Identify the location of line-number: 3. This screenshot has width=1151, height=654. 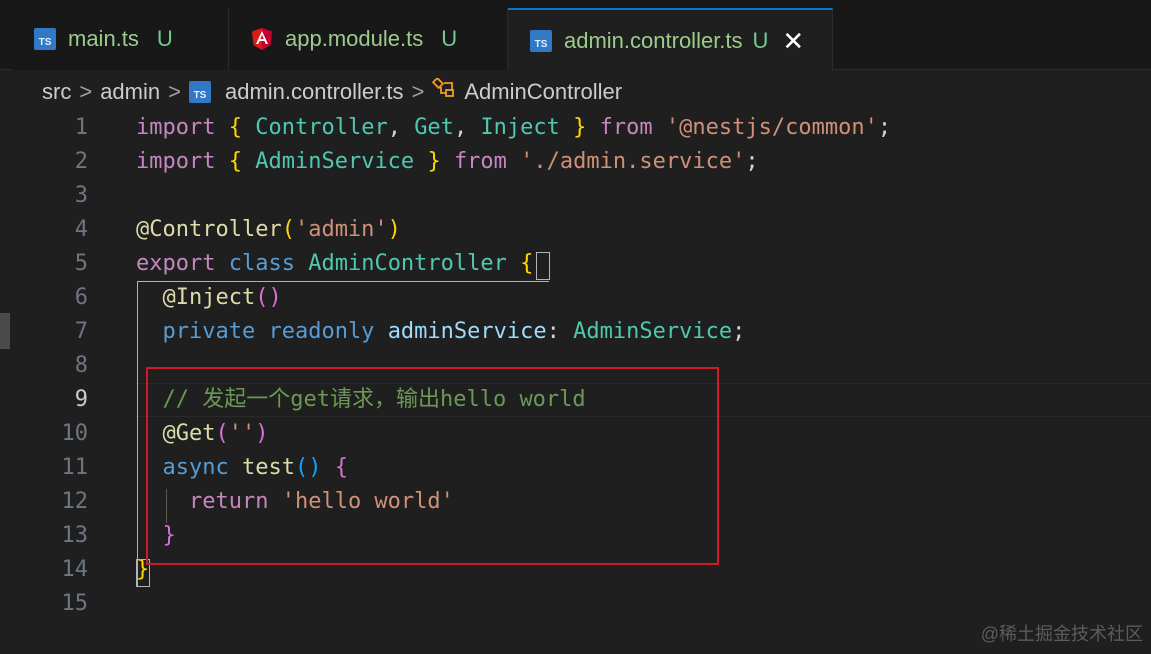
(81, 195).